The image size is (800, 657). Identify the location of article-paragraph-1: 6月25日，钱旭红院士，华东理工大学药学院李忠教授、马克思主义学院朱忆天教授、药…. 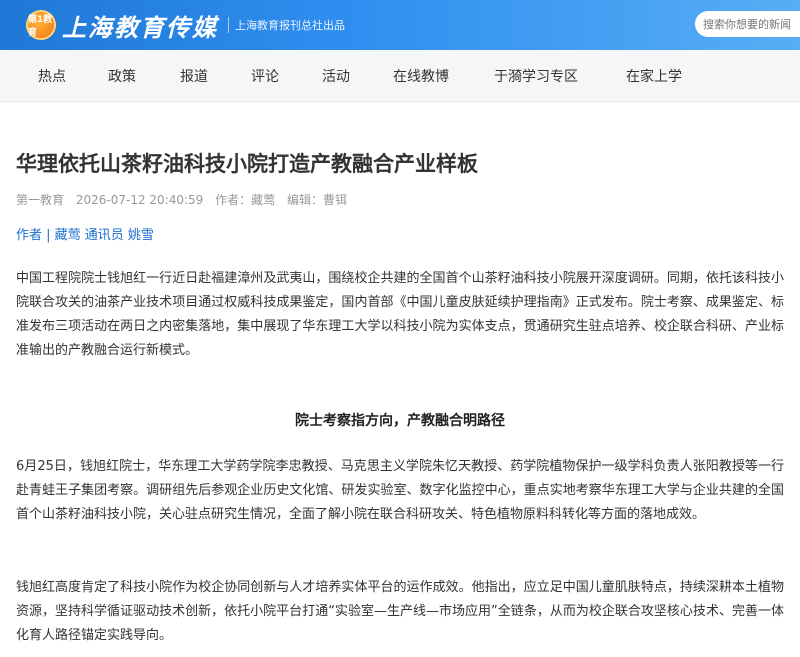
(400, 490).